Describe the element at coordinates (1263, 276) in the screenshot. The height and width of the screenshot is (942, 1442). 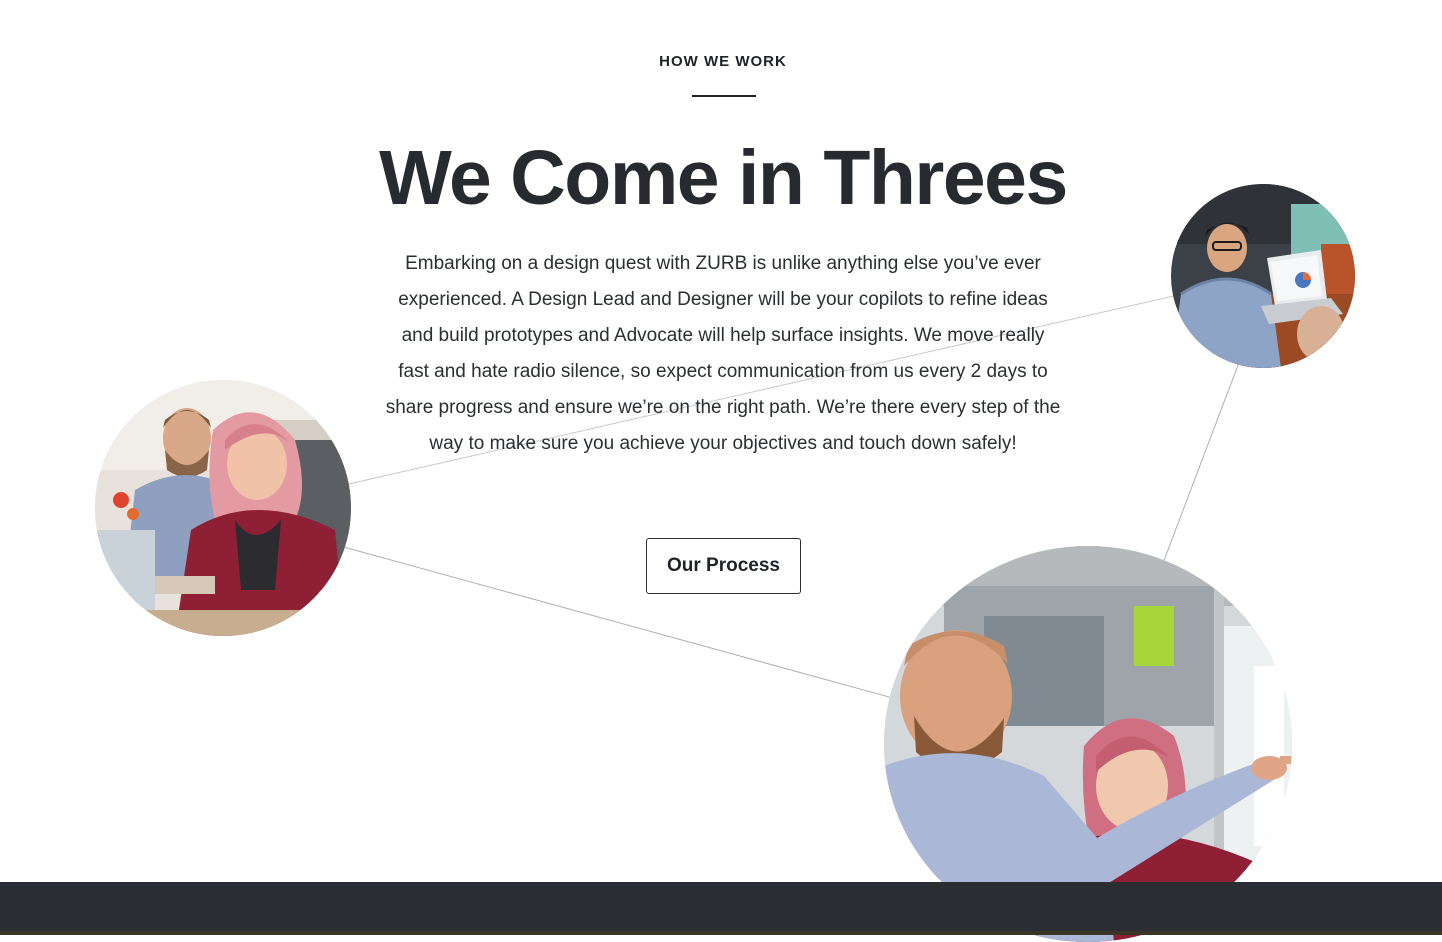
I see `team-photo-top-right` at that location.